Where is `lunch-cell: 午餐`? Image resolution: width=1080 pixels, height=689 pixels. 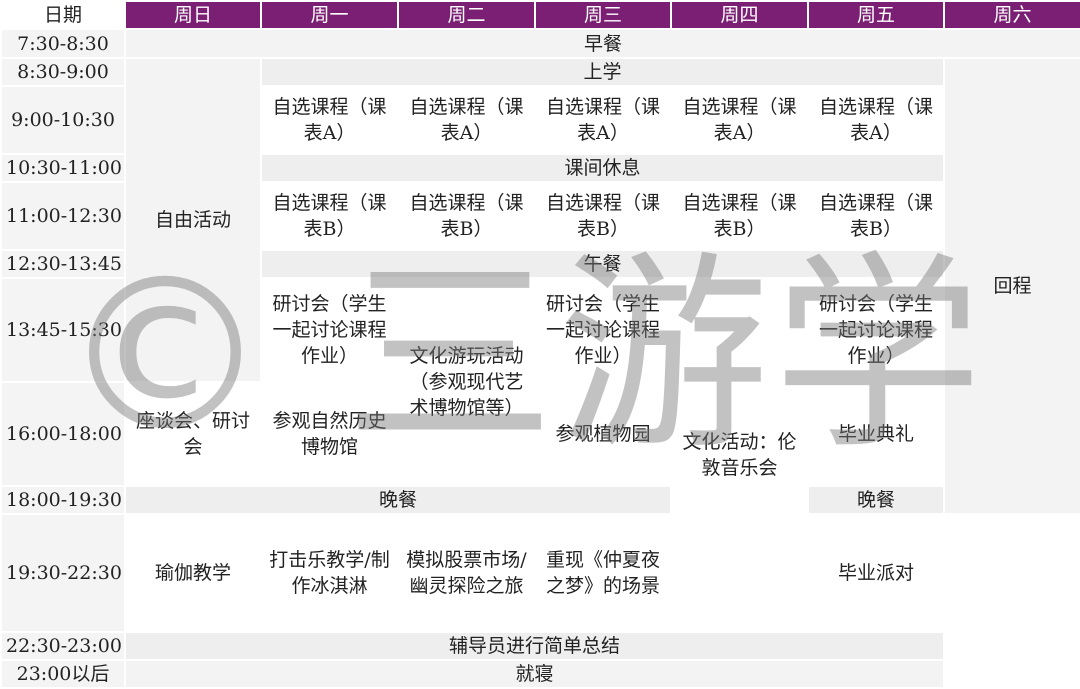 lunch-cell: 午餐 is located at coordinates (602, 264).